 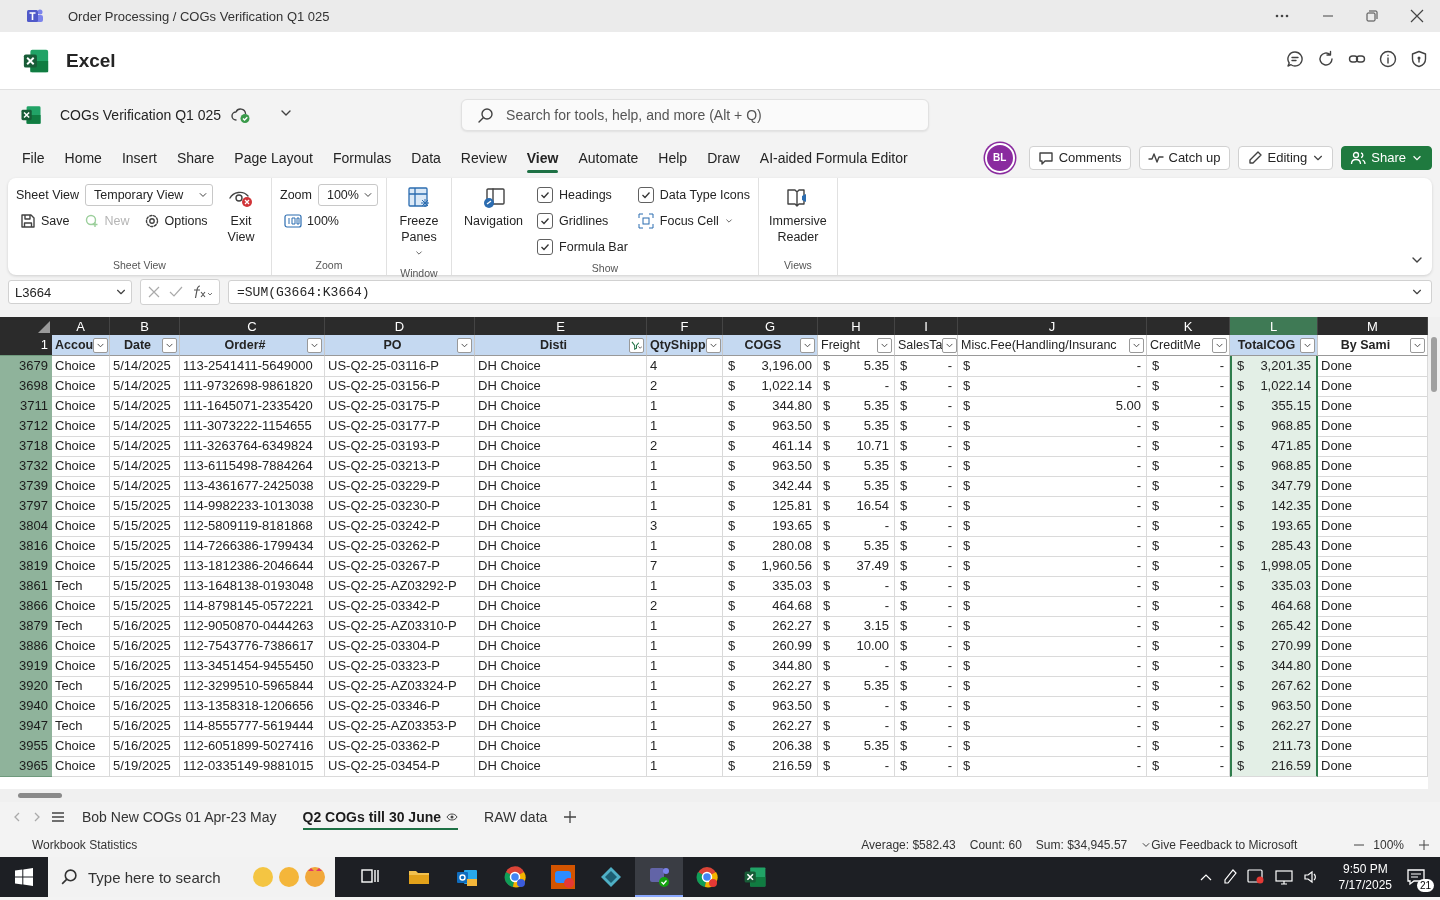 What do you see at coordinates (1326, 58) in the screenshot?
I see `refresh-icon` at bounding box center [1326, 58].